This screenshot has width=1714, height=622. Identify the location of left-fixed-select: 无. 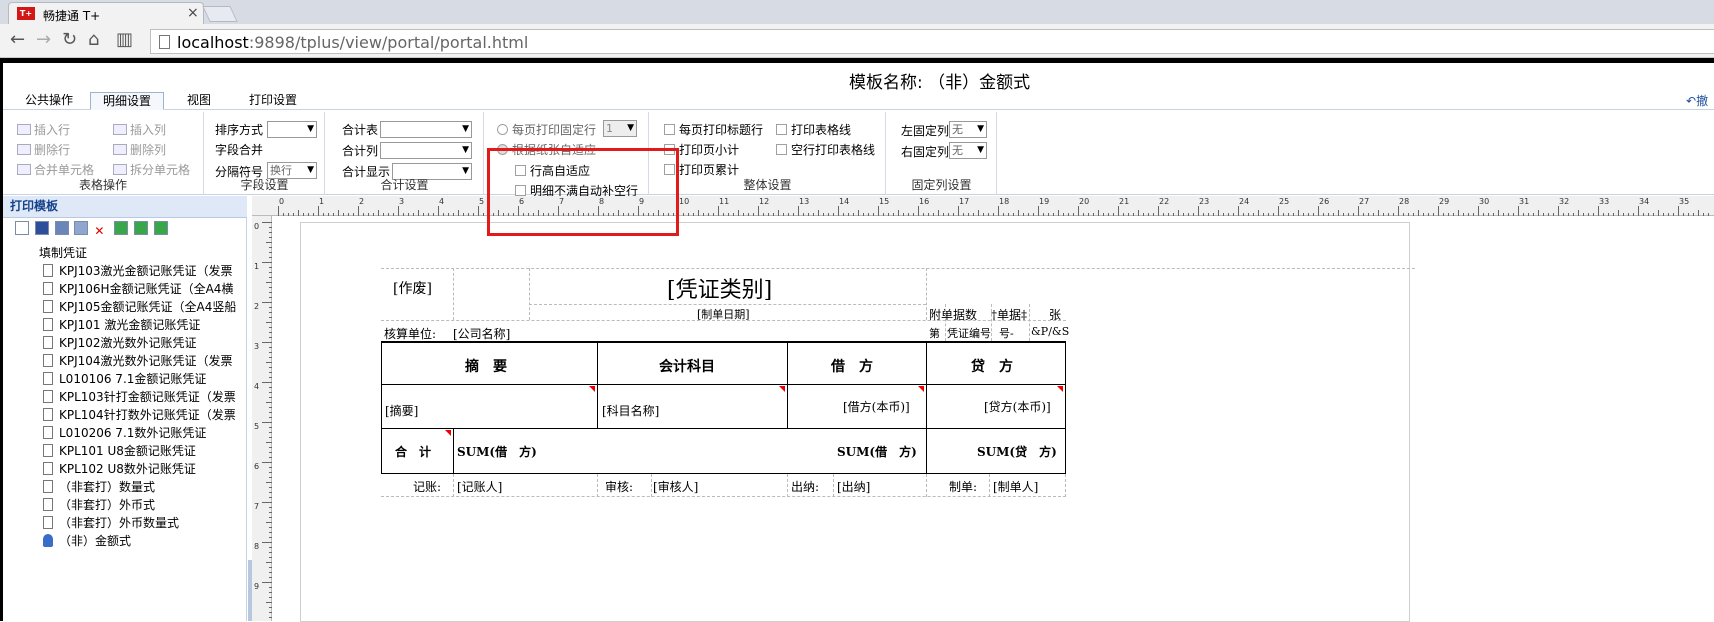
(968, 129).